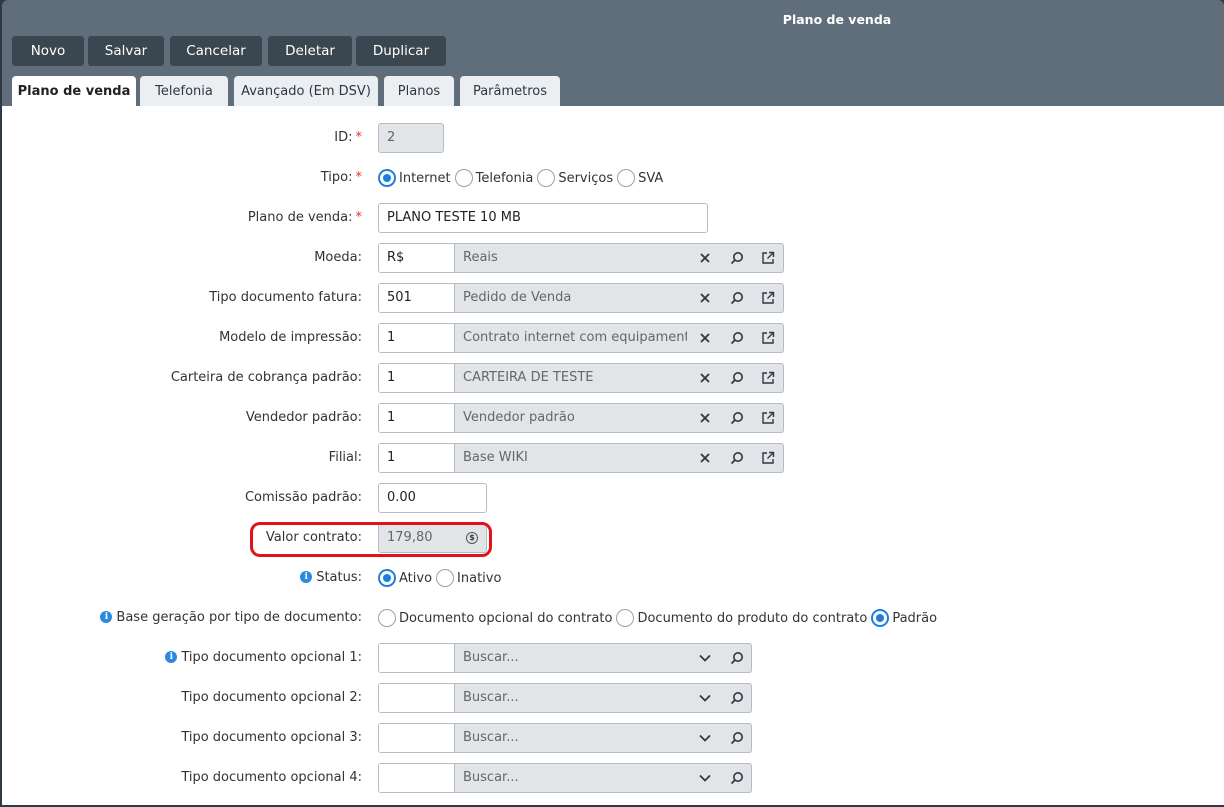  Describe the element at coordinates (468, 578) in the screenshot. I see `status-radio-inativo: Inativo` at that location.